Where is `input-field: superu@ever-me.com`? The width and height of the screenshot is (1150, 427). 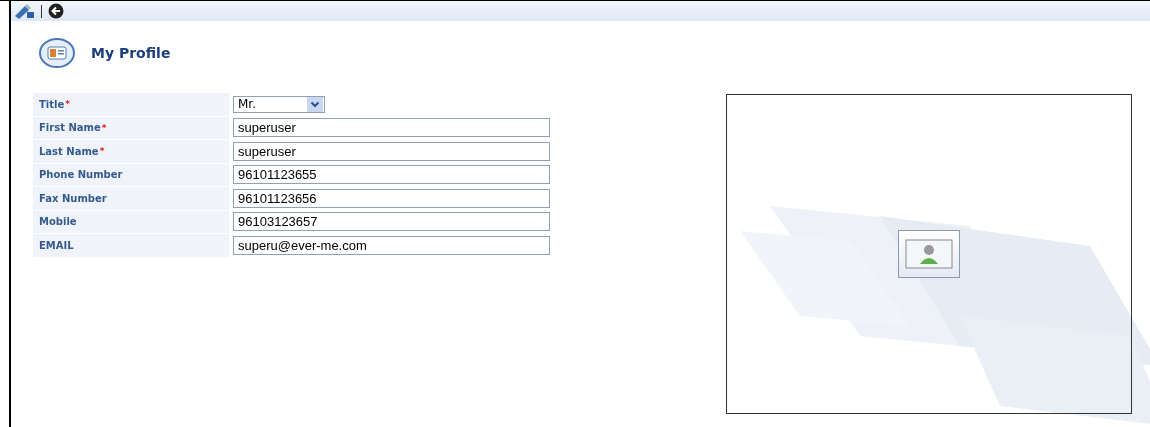 input-field: superu@ever-me.com is located at coordinates (391, 245).